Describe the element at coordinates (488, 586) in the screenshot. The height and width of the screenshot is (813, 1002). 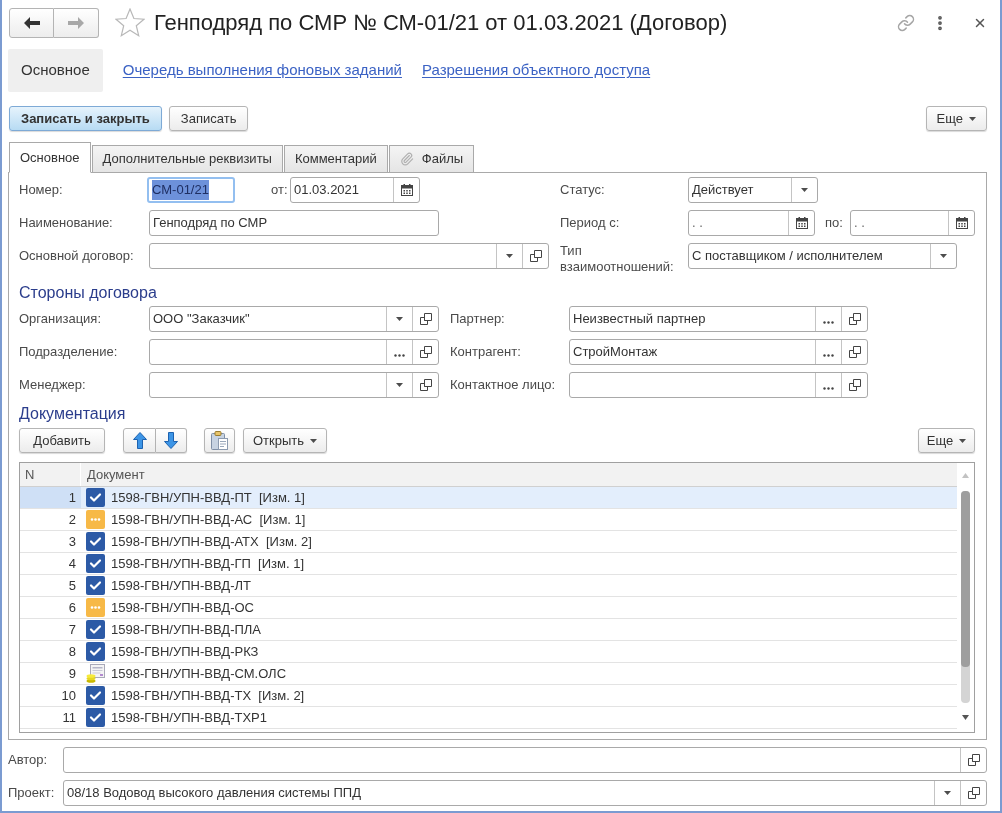
I see `table-row: 5 1598-ГВН/УПН-ВВД-ЛТ` at that location.